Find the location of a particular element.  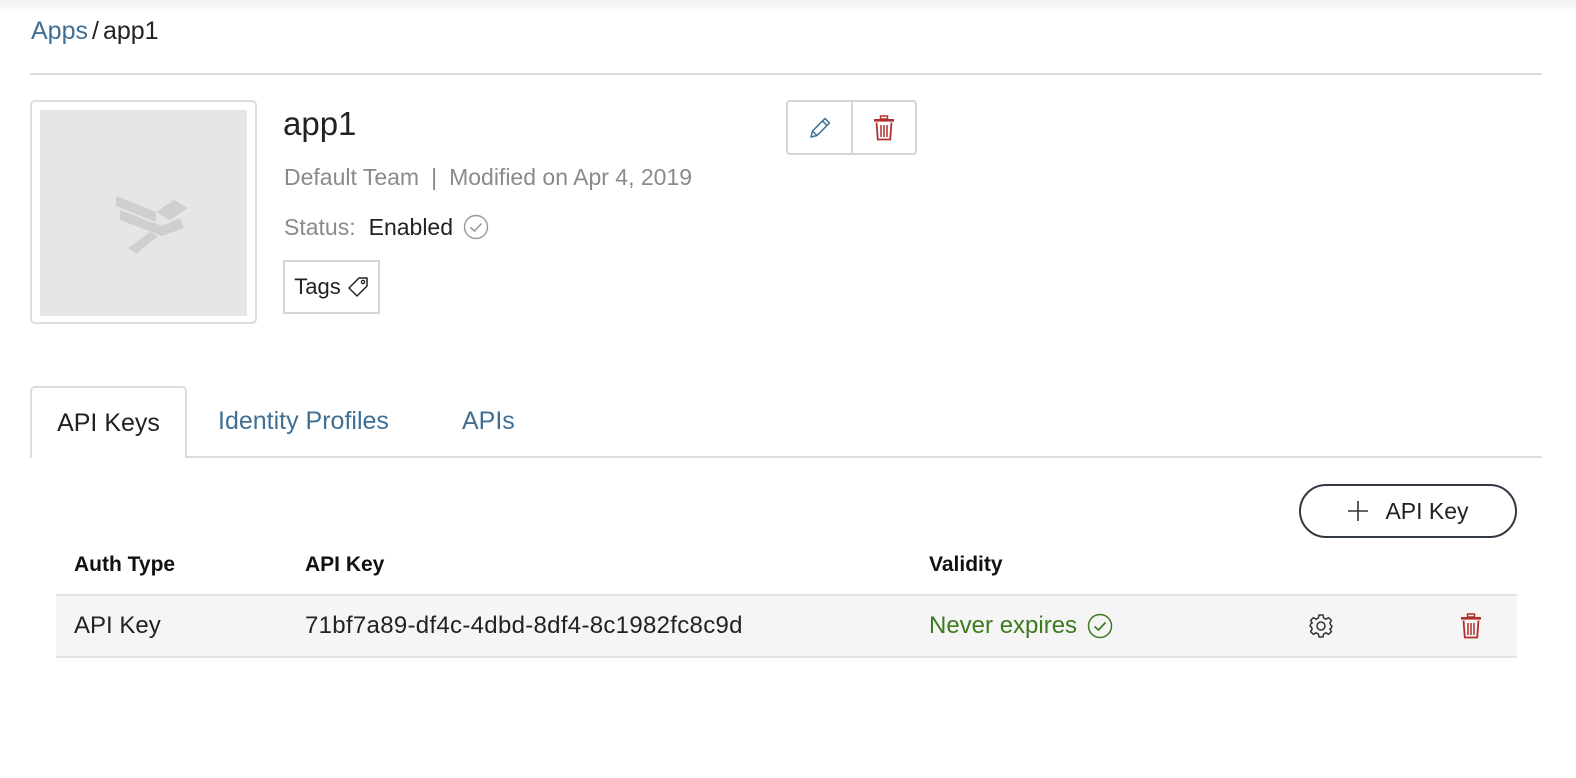

column-header-auth-type: Auth Type is located at coordinates (125, 564).